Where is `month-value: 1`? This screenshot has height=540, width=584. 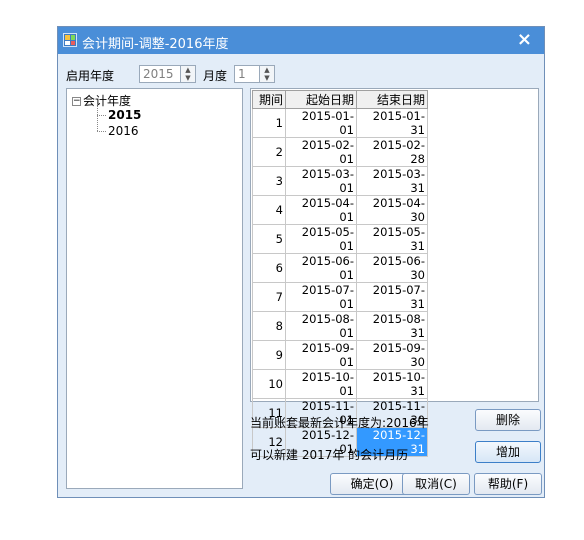
month-value: 1 is located at coordinates (242, 74).